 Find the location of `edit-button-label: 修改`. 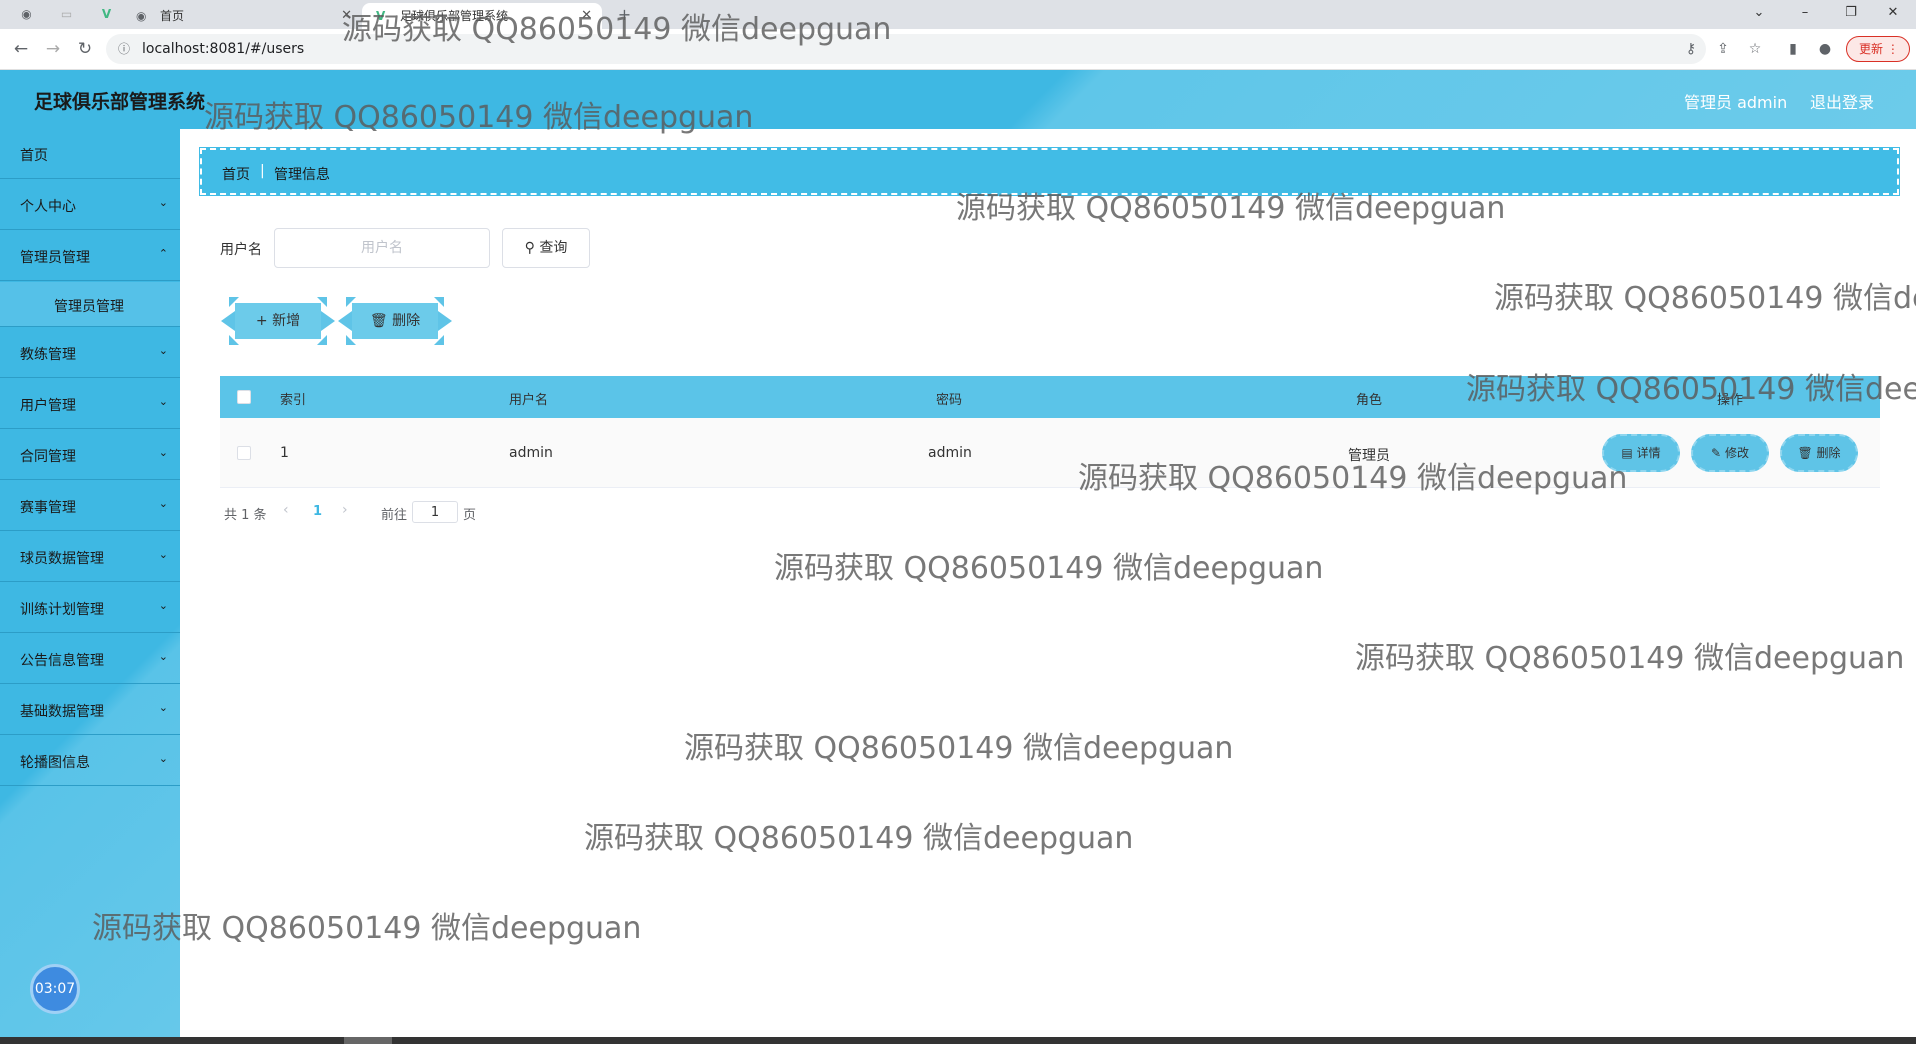

edit-button-label: 修改 is located at coordinates (1736, 453).